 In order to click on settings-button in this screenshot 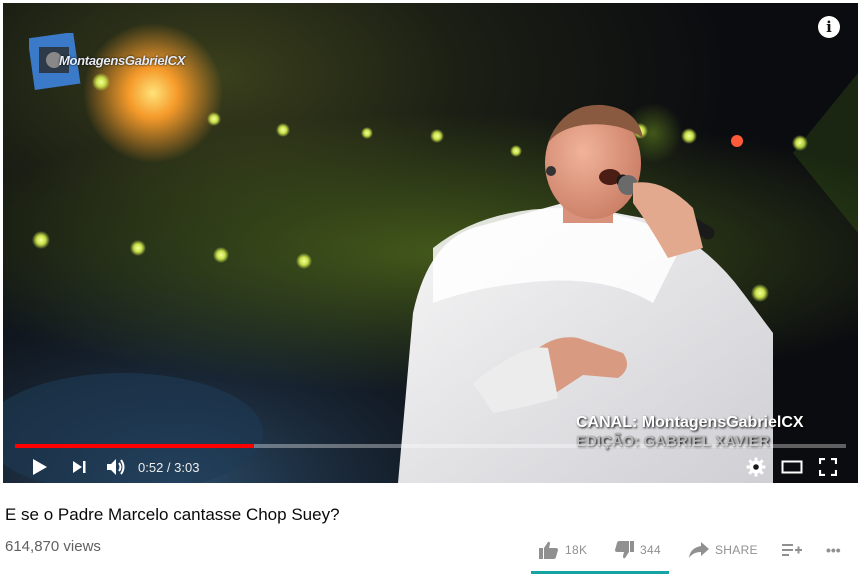, I will do `click(756, 467)`.